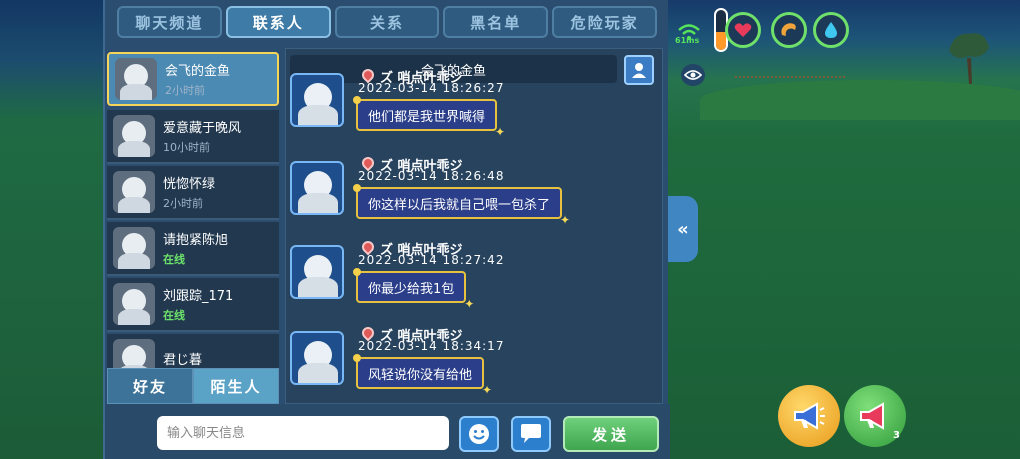 Image resolution: width=1020 pixels, height=459 pixels. I want to click on ping-readout: 61ms, so click(687, 40).